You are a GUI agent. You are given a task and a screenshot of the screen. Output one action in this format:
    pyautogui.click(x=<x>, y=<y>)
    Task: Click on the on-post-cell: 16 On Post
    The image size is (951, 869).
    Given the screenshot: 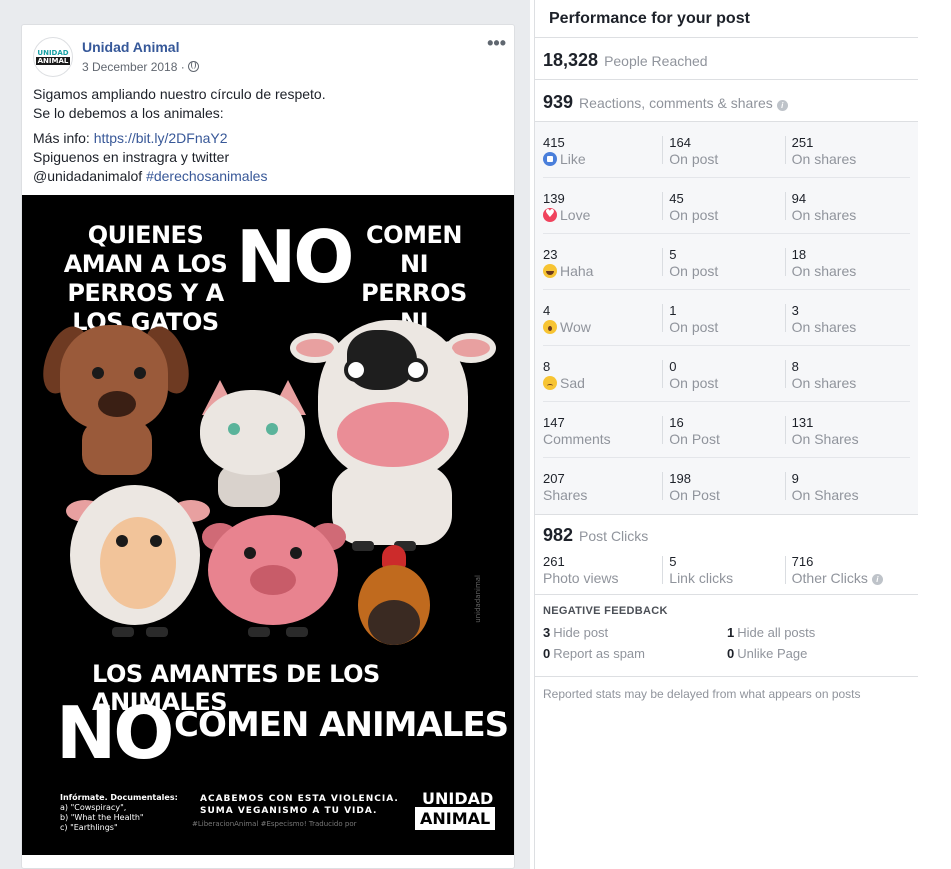 What is the action you would take?
    pyautogui.click(x=724, y=429)
    